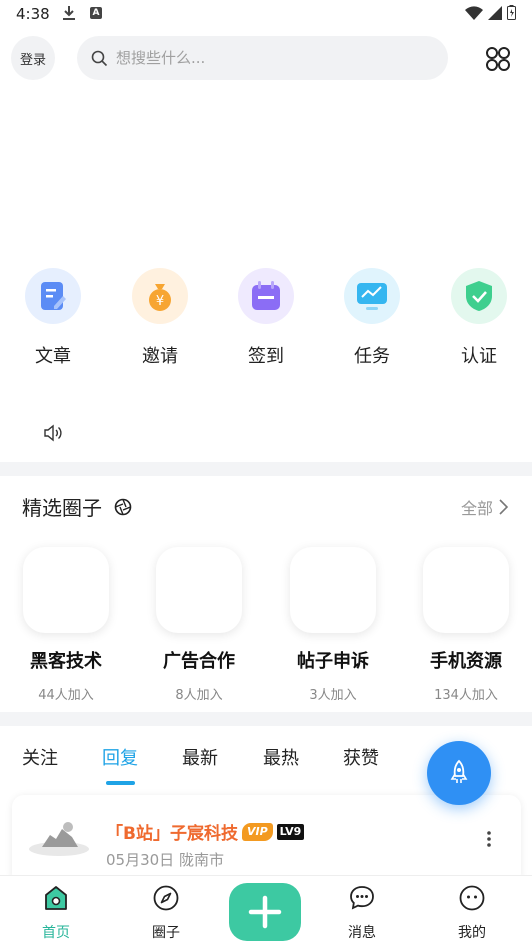  I want to click on profile-face-icon, so click(472, 898).